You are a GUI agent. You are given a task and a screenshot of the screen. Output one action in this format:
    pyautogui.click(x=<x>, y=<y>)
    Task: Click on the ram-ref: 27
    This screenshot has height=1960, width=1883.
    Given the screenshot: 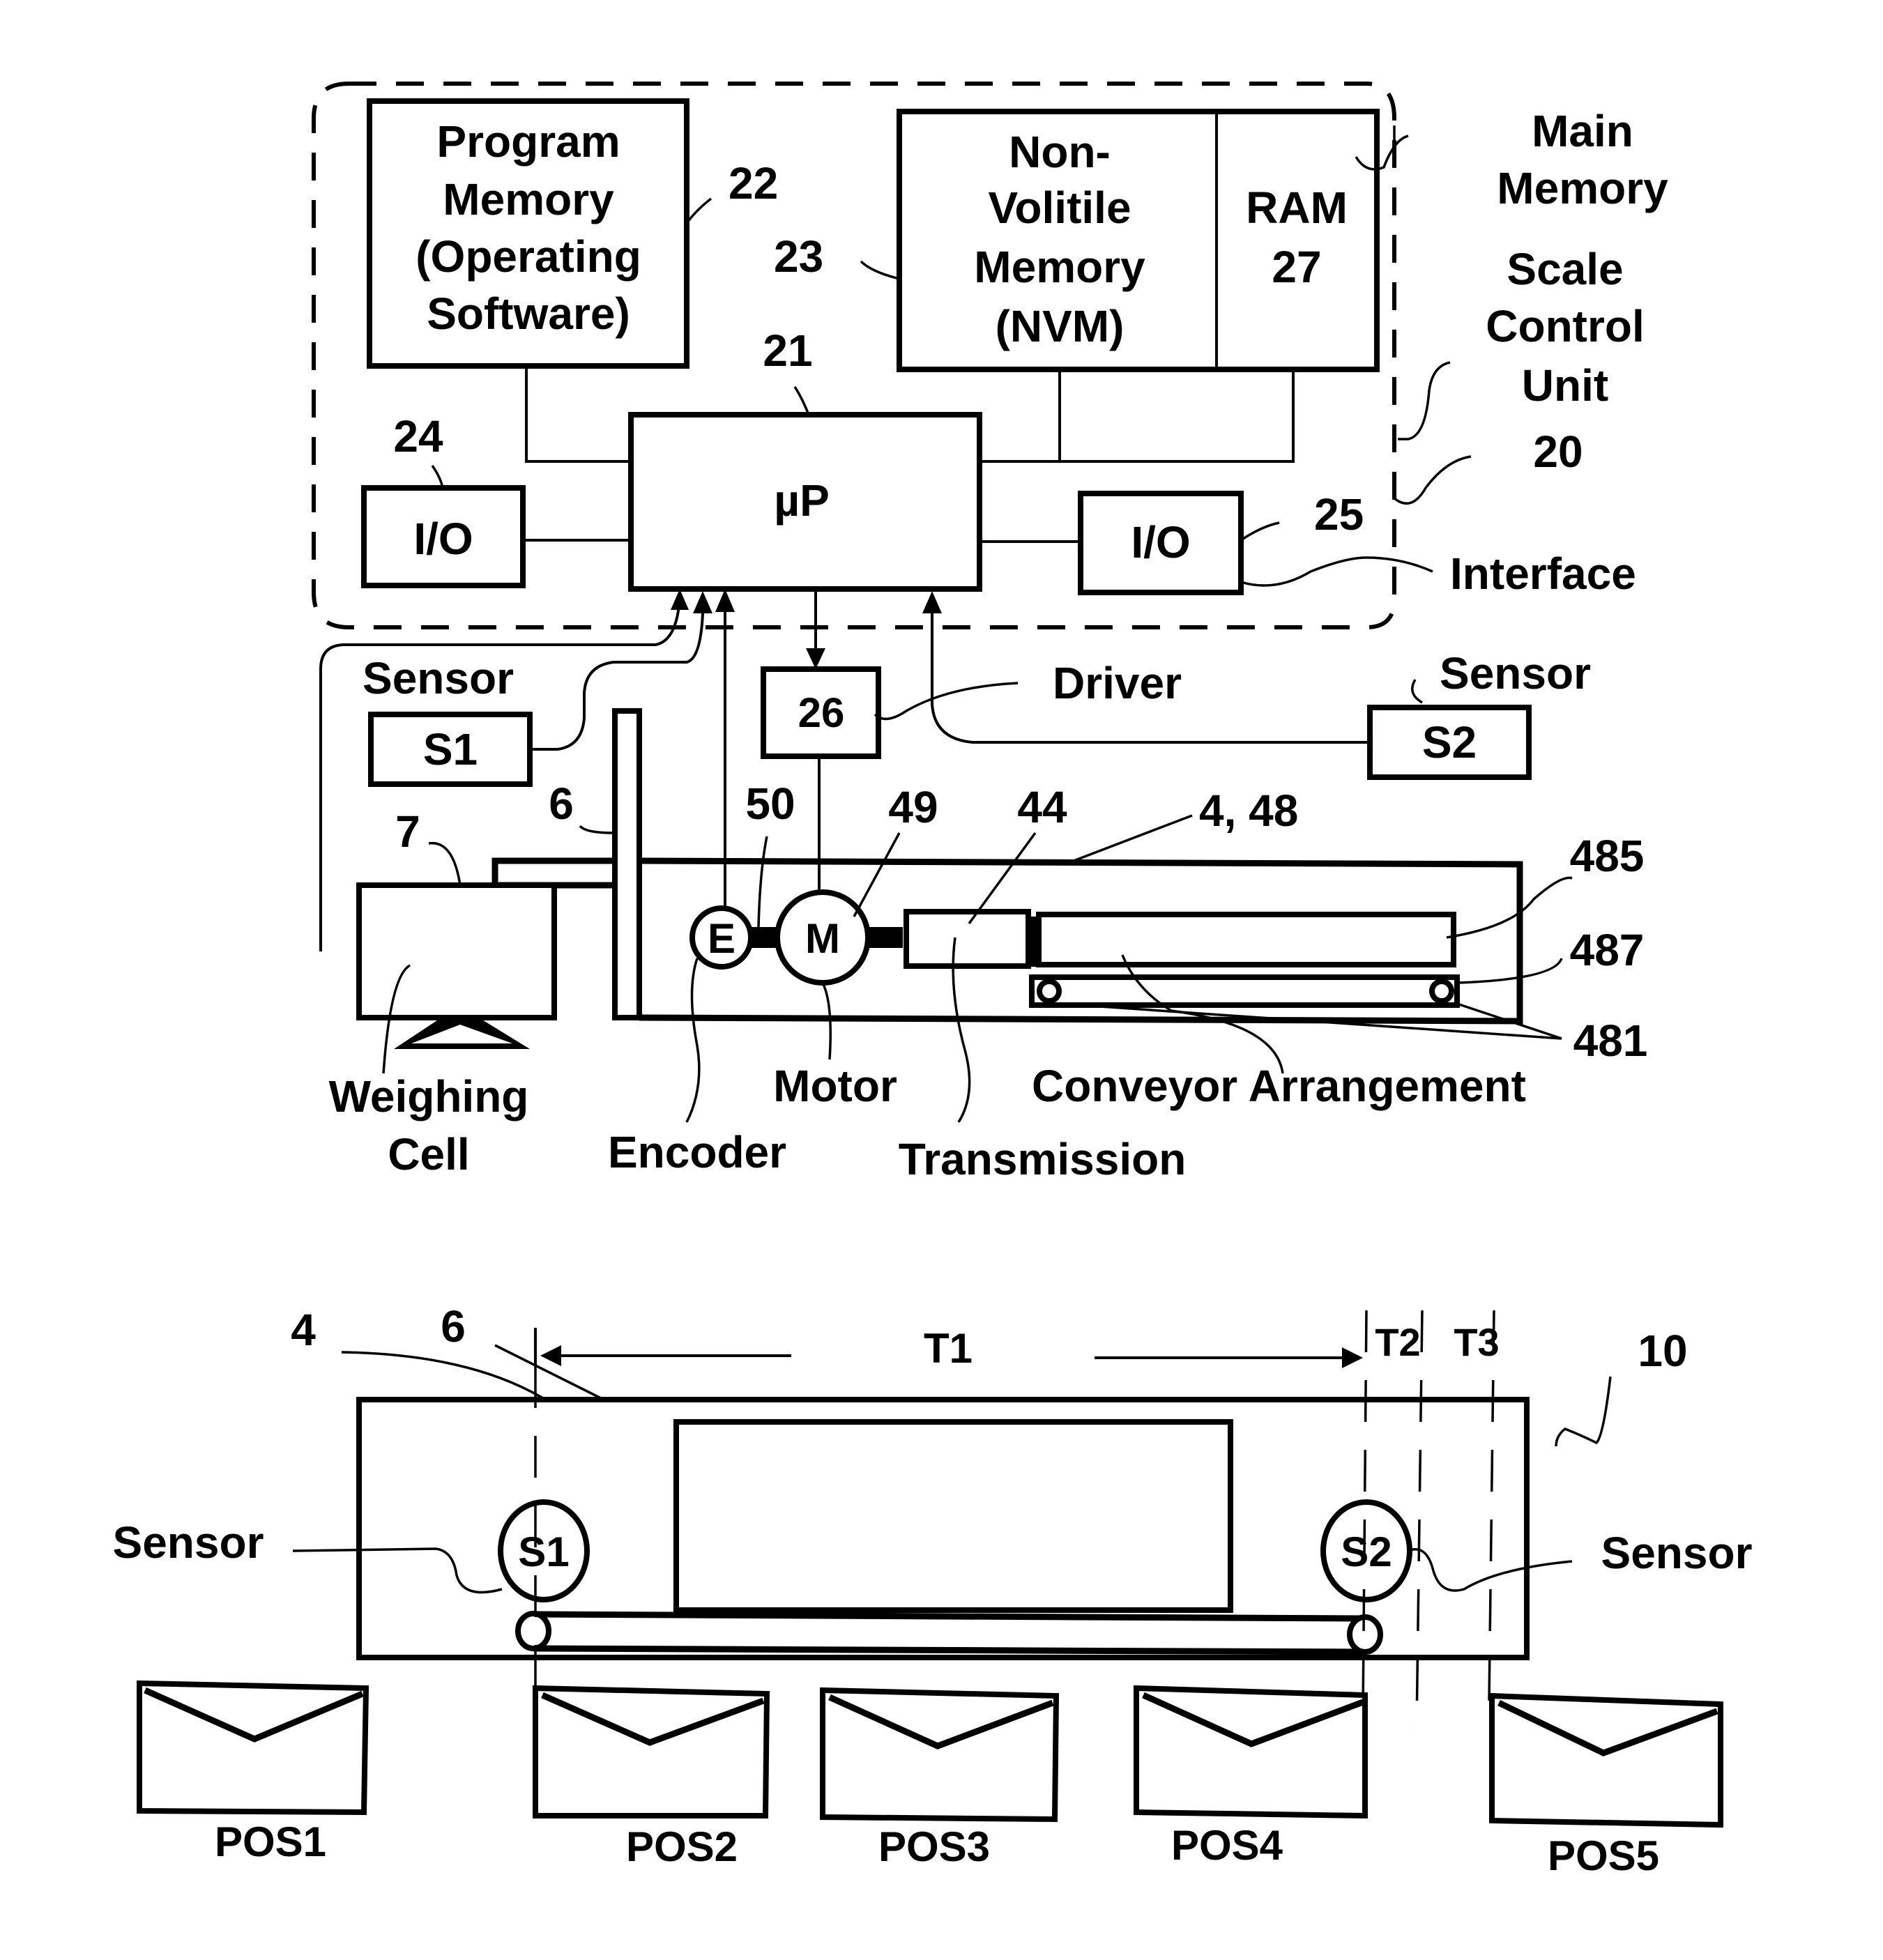 What is the action you would take?
    pyautogui.click(x=1296, y=267)
    